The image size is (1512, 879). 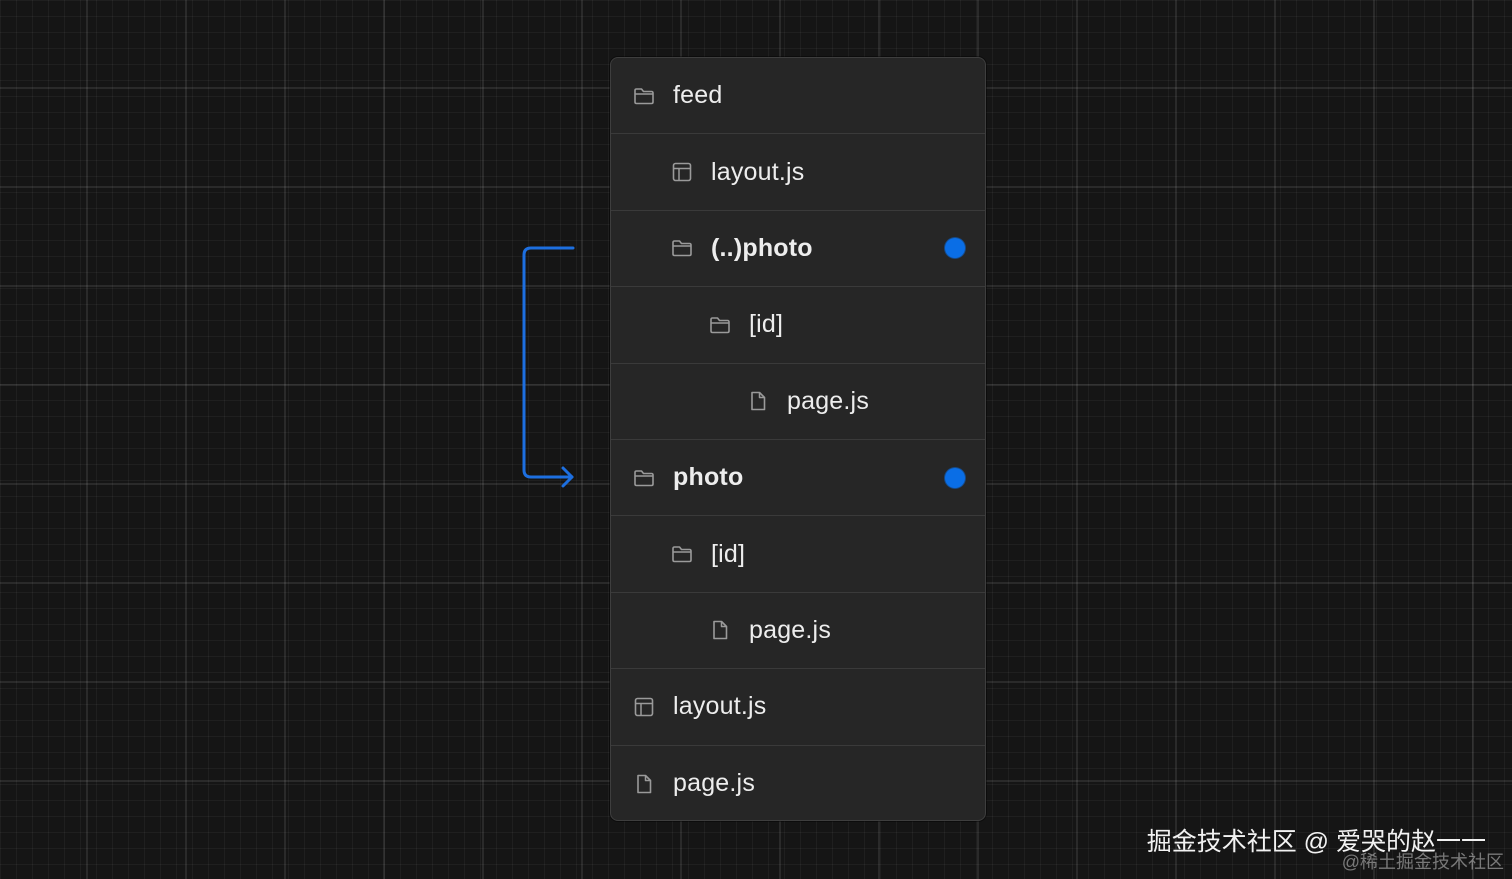 I want to click on watermark-subtext: @稀土掘金技术社区, so click(x=1422, y=862).